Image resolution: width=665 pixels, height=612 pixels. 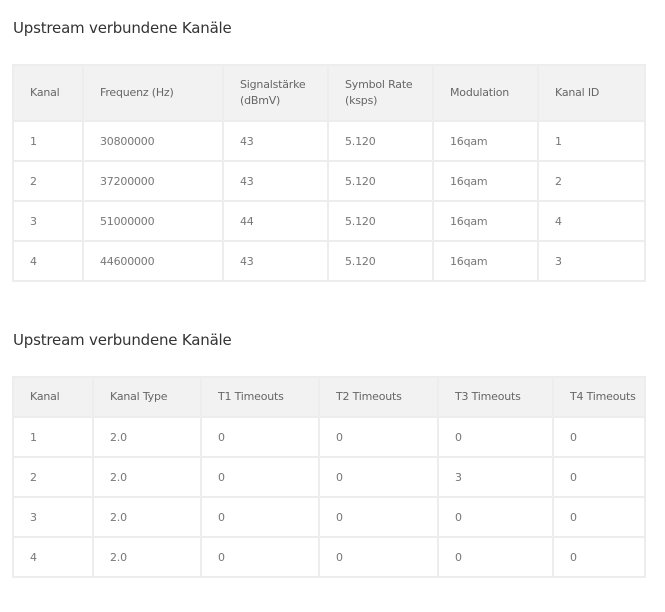 I want to click on cell-t3-timeouts: 3, so click(x=495, y=477).